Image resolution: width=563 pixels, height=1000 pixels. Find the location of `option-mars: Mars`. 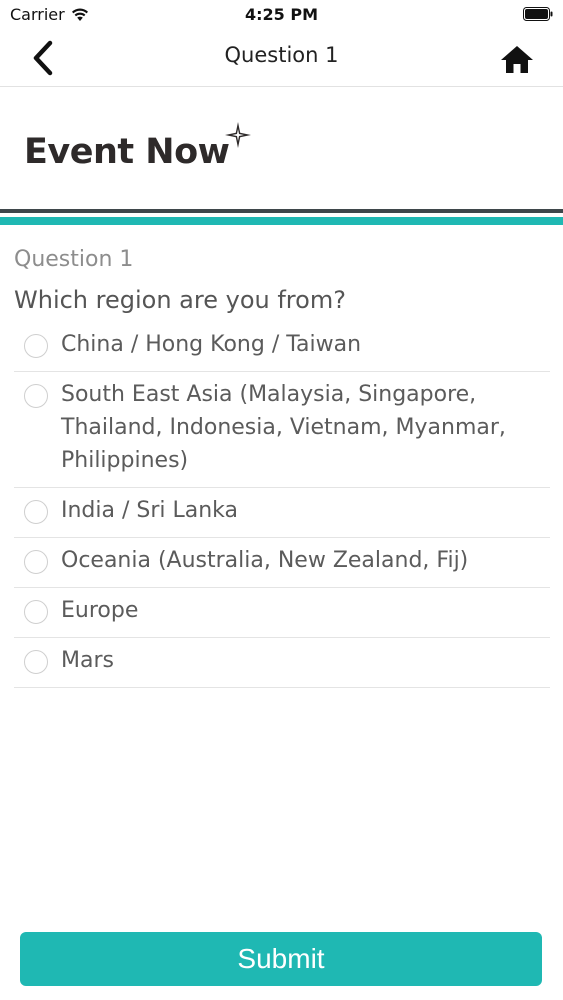

option-mars: Mars is located at coordinates (282, 663).